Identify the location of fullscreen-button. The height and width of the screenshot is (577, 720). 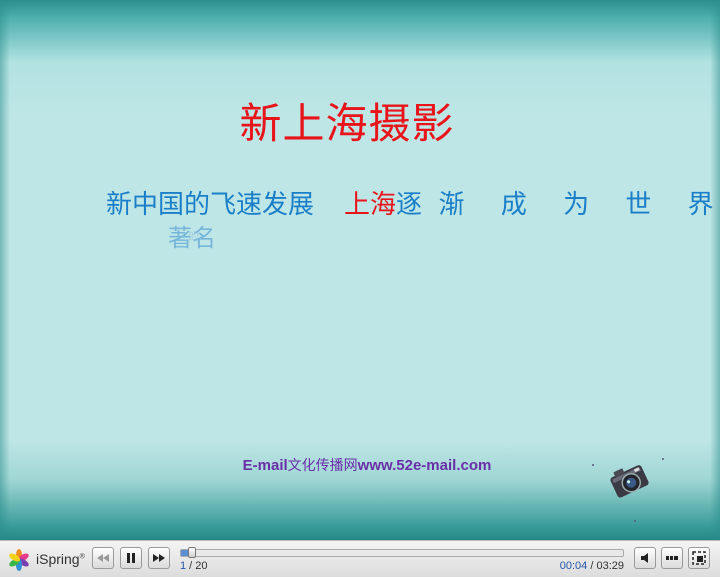
(699, 558).